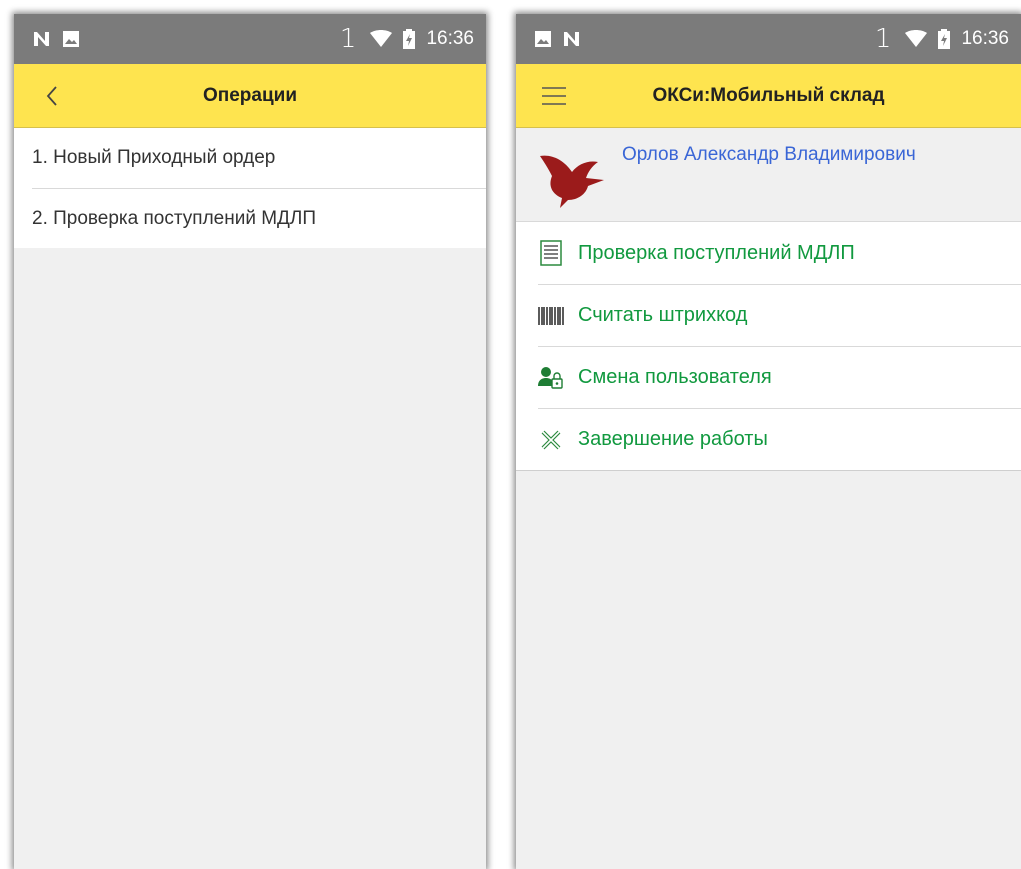  Describe the element at coordinates (551, 378) in the screenshot. I see `user-lock-icon` at that location.